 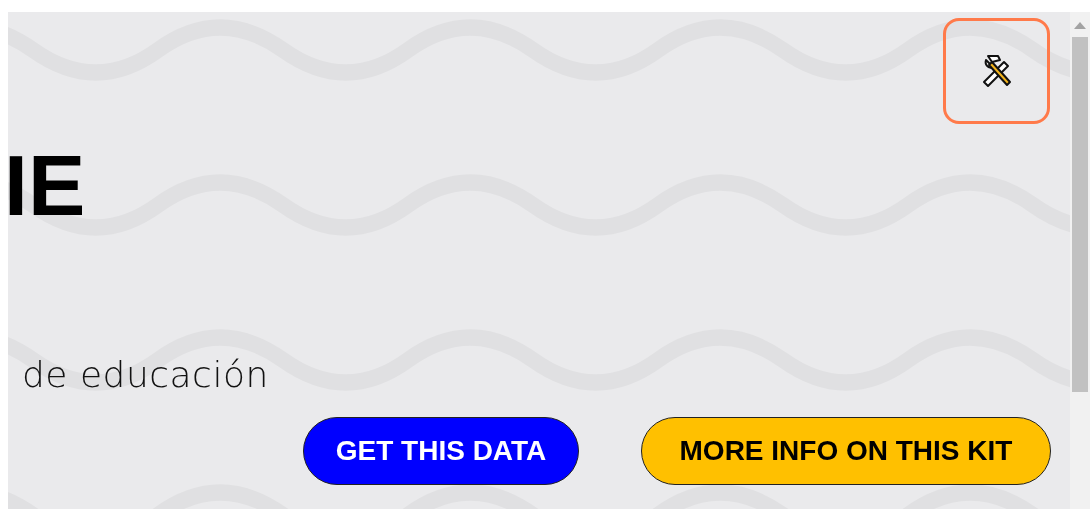 I want to click on page-heading: IE, so click(x=47, y=185).